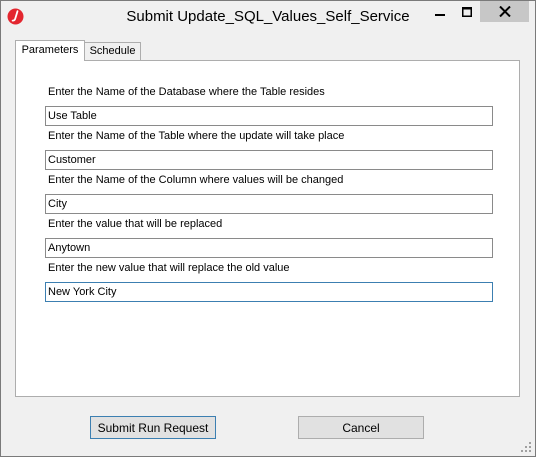 Image resolution: width=536 pixels, height=457 pixels. I want to click on cancel-button: Cancel, so click(361, 427).